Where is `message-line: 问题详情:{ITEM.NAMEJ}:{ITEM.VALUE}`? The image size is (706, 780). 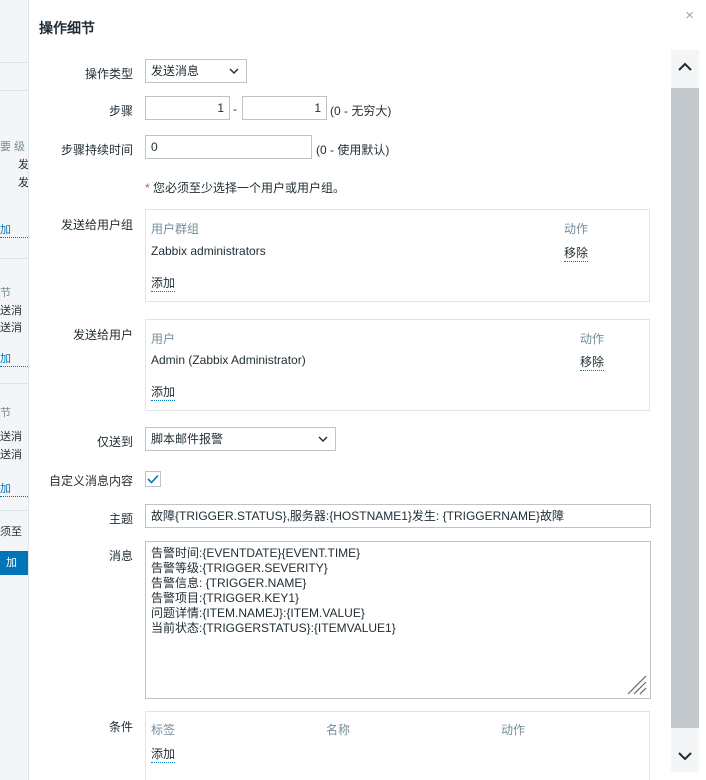
message-line: 问题详情:{ITEM.NAMEJ}:{ITEM.VALUE} is located at coordinates (258, 613).